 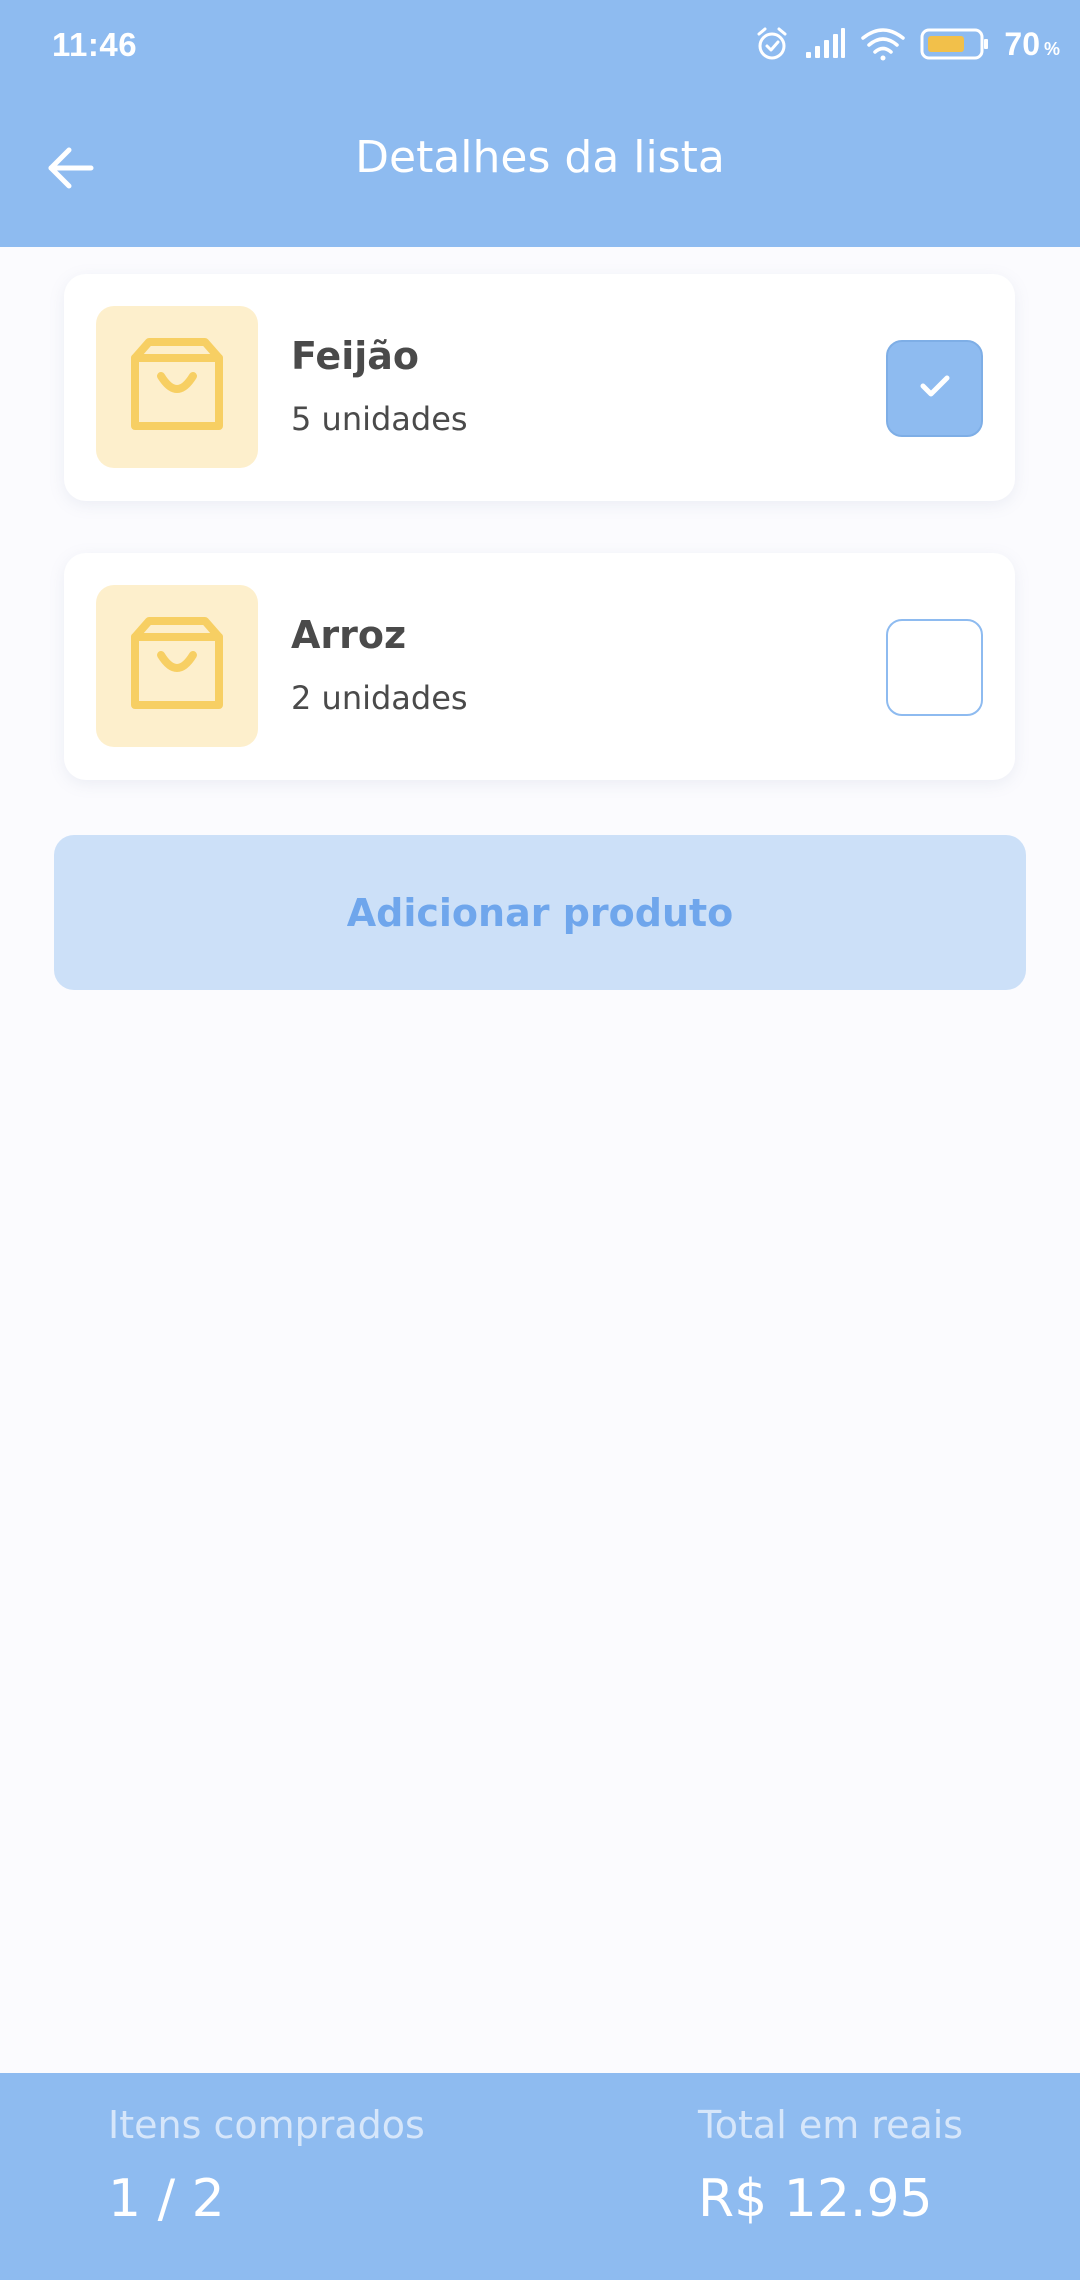 What do you see at coordinates (955, 44) in the screenshot?
I see `battery-icon` at bounding box center [955, 44].